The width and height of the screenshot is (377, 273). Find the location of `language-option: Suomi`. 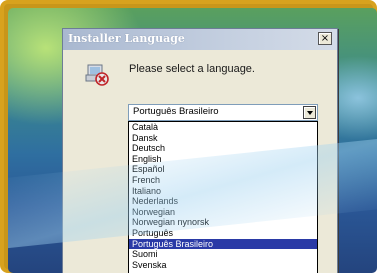

language-option: Suomi is located at coordinates (223, 254).